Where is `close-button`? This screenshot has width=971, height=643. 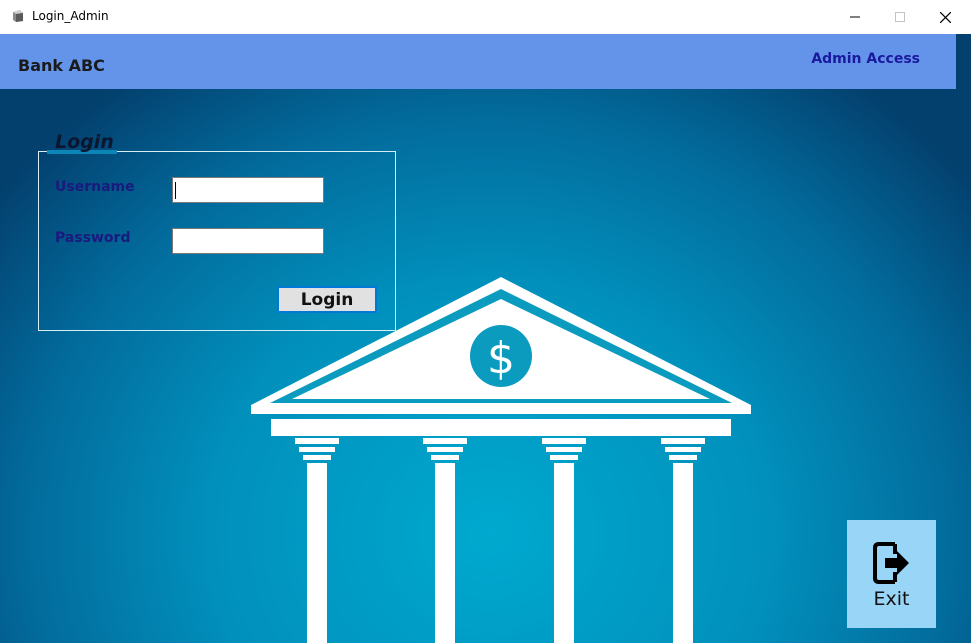
close-button is located at coordinates (945, 17).